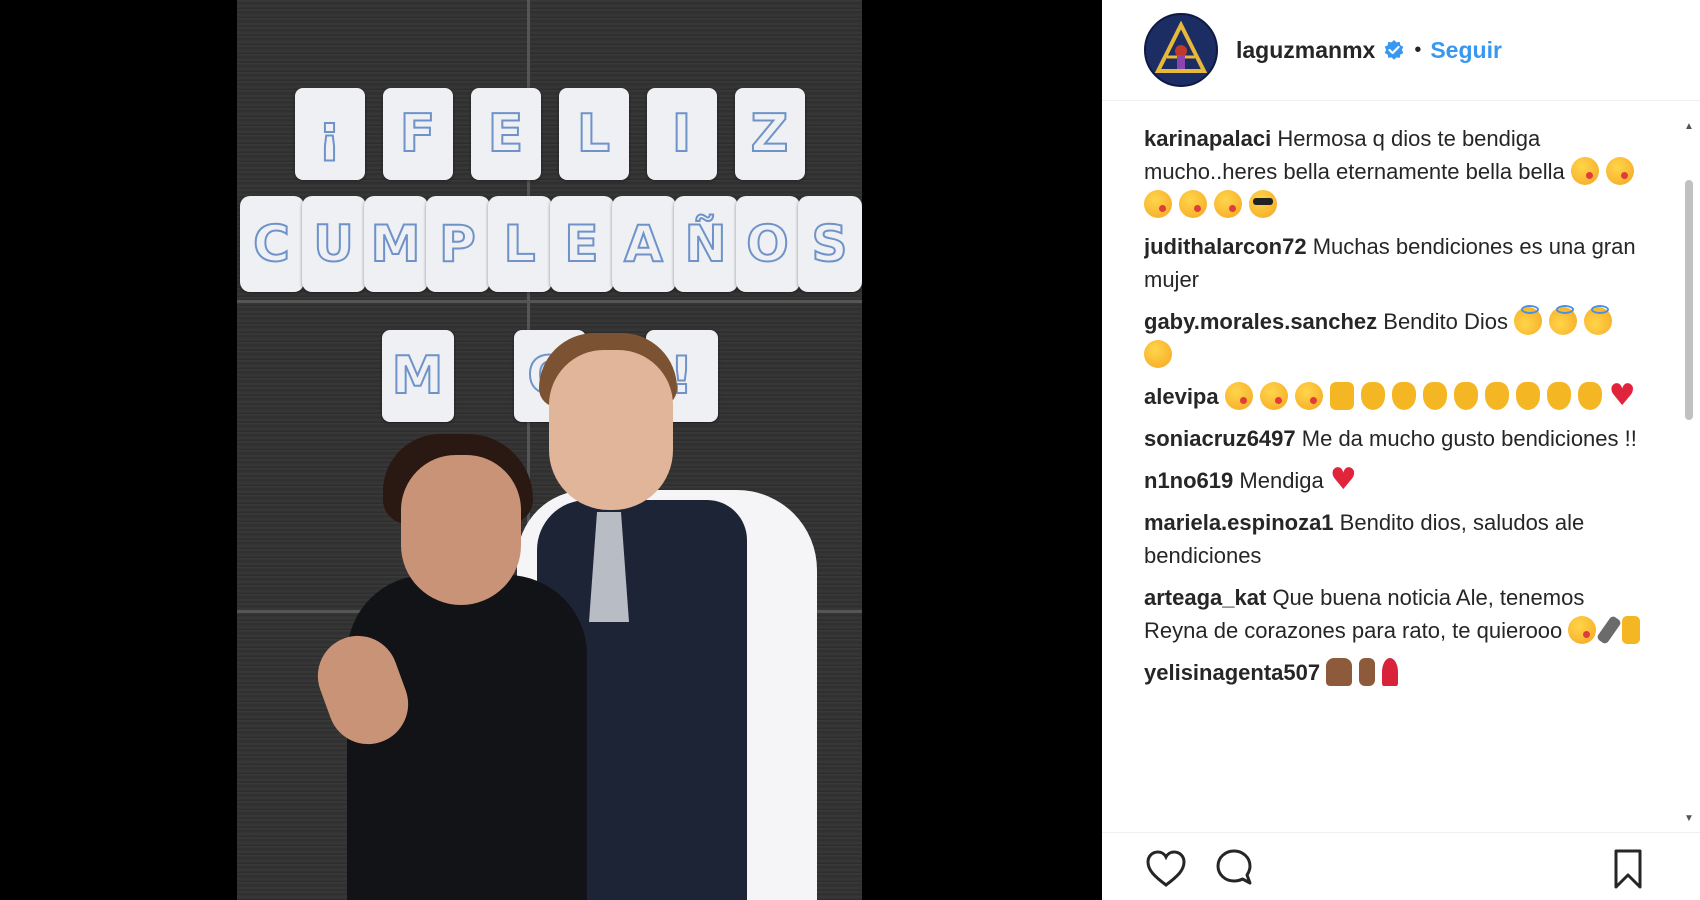  I want to click on save-button, so click(1628, 869).